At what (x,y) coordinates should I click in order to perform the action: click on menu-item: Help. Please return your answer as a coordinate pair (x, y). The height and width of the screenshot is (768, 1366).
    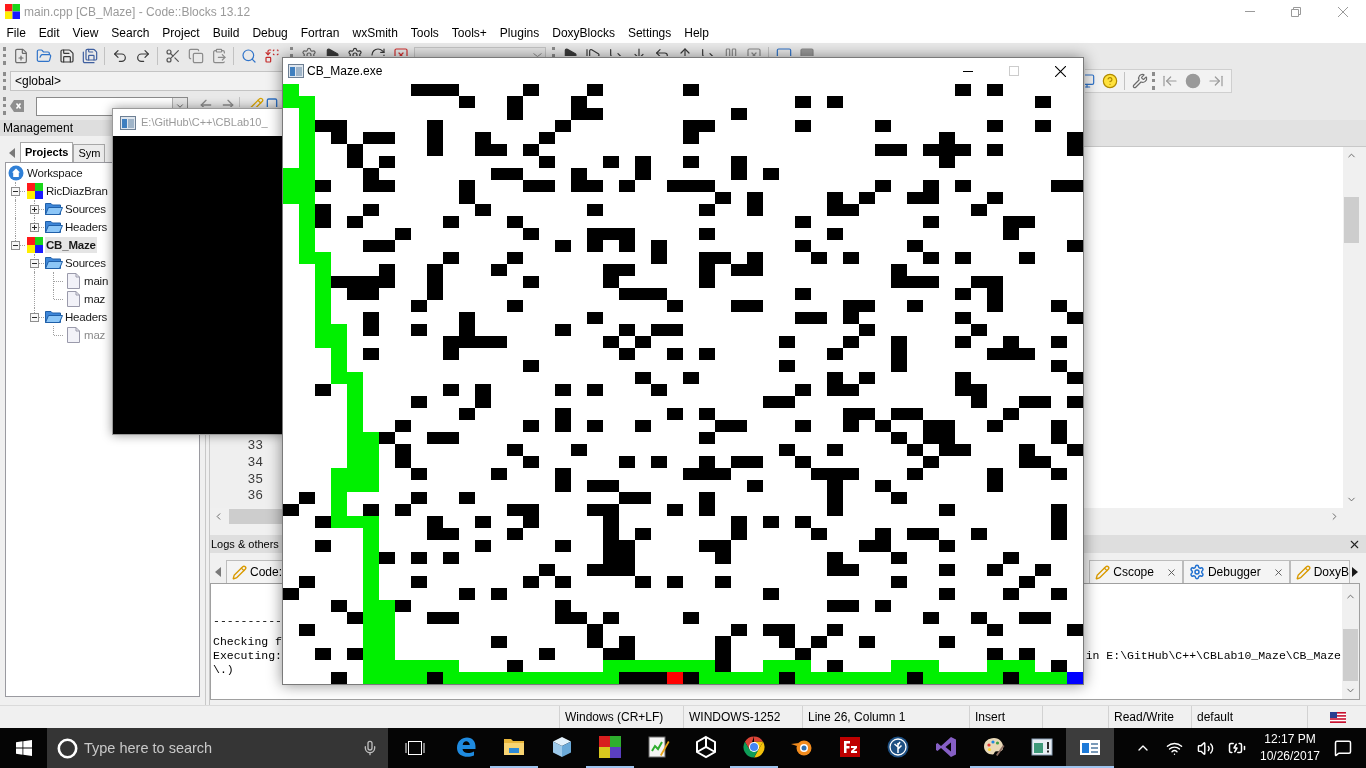
    Looking at the image, I should click on (696, 33).